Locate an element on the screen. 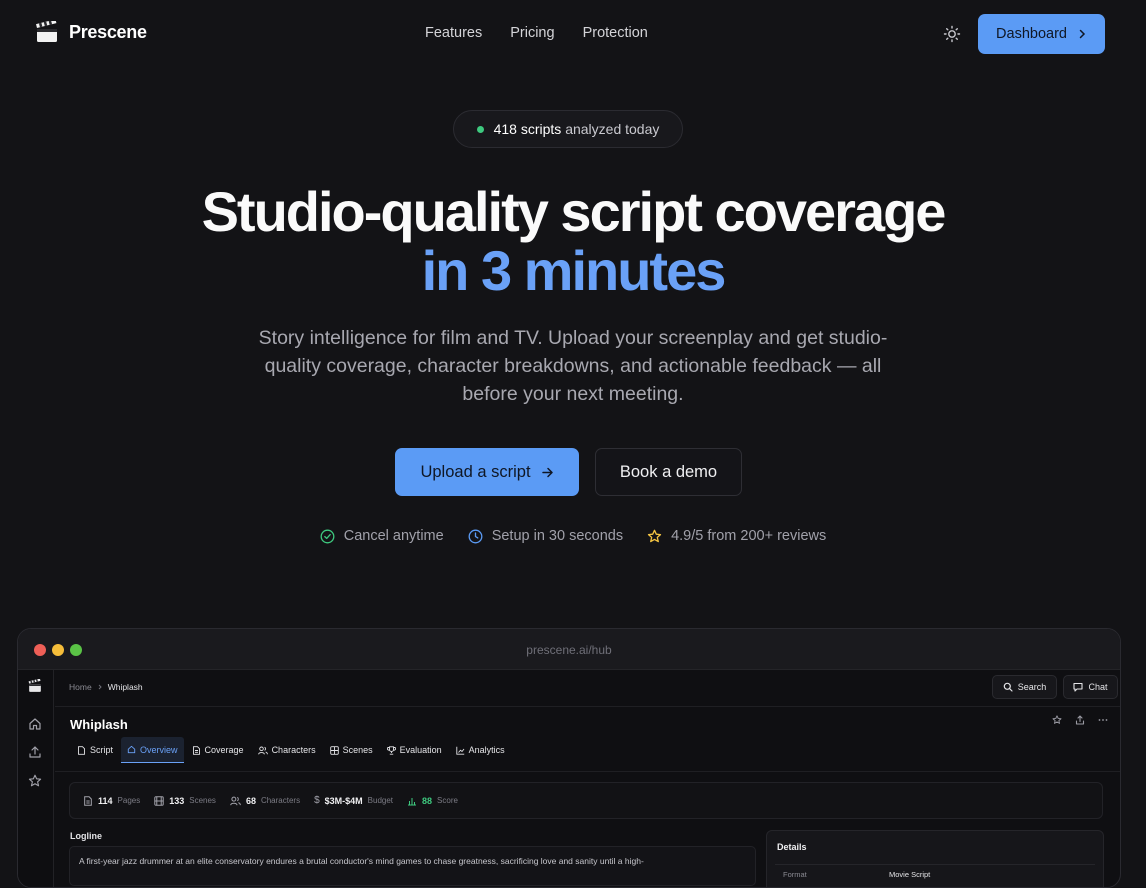 The height and width of the screenshot is (888, 1146). tab-script: Script is located at coordinates (95, 750).